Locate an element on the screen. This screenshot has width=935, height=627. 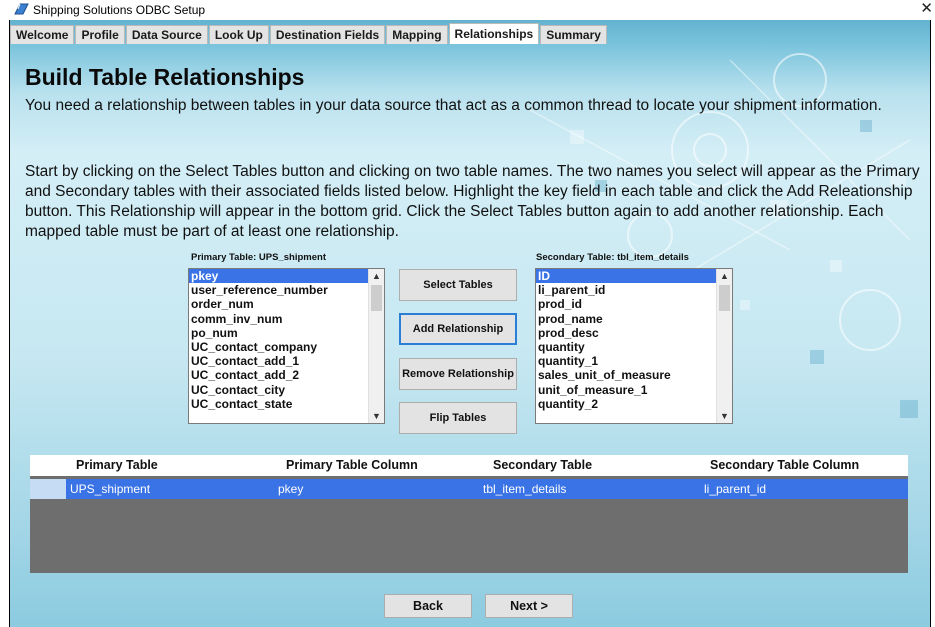
list-item: prod_desc is located at coordinates (634, 333).